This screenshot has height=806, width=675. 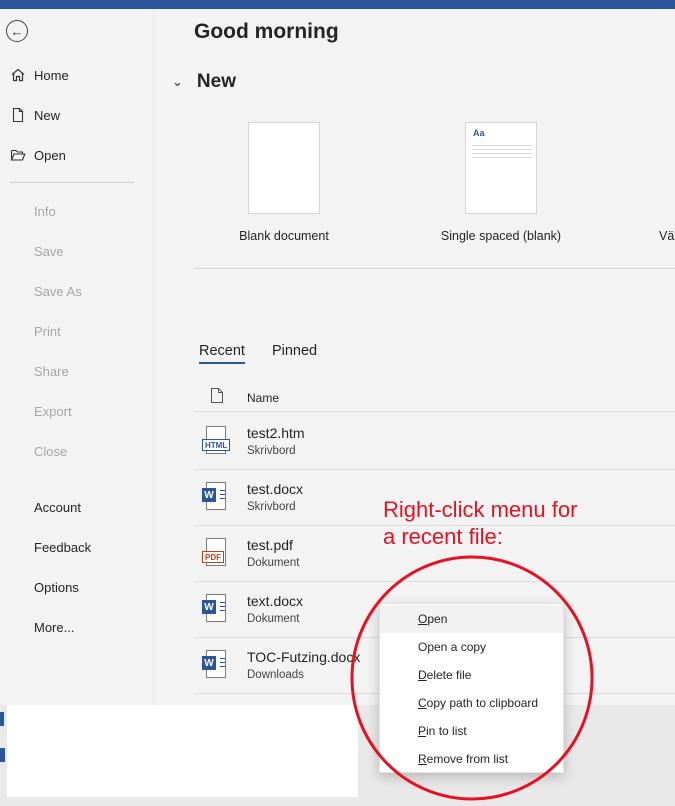 I want to click on back-arrow-icon: ←, so click(x=17, y=31).